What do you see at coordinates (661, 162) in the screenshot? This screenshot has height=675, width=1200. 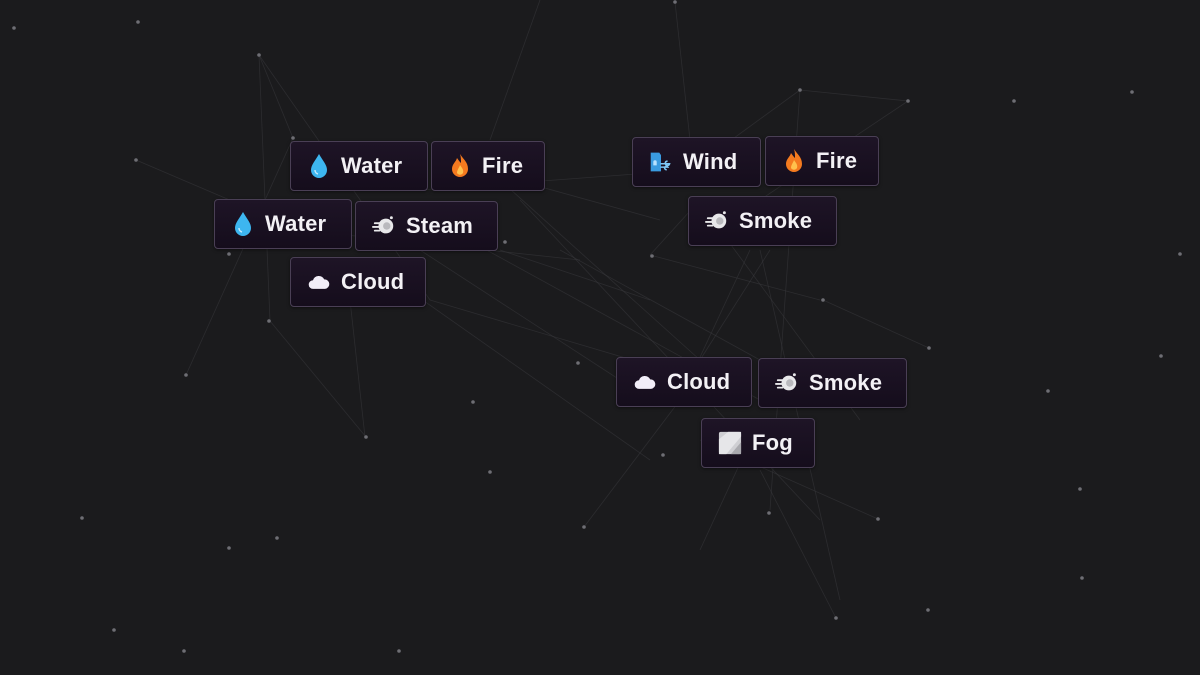 I see `wind-icon` at bounding box center [661, 162].